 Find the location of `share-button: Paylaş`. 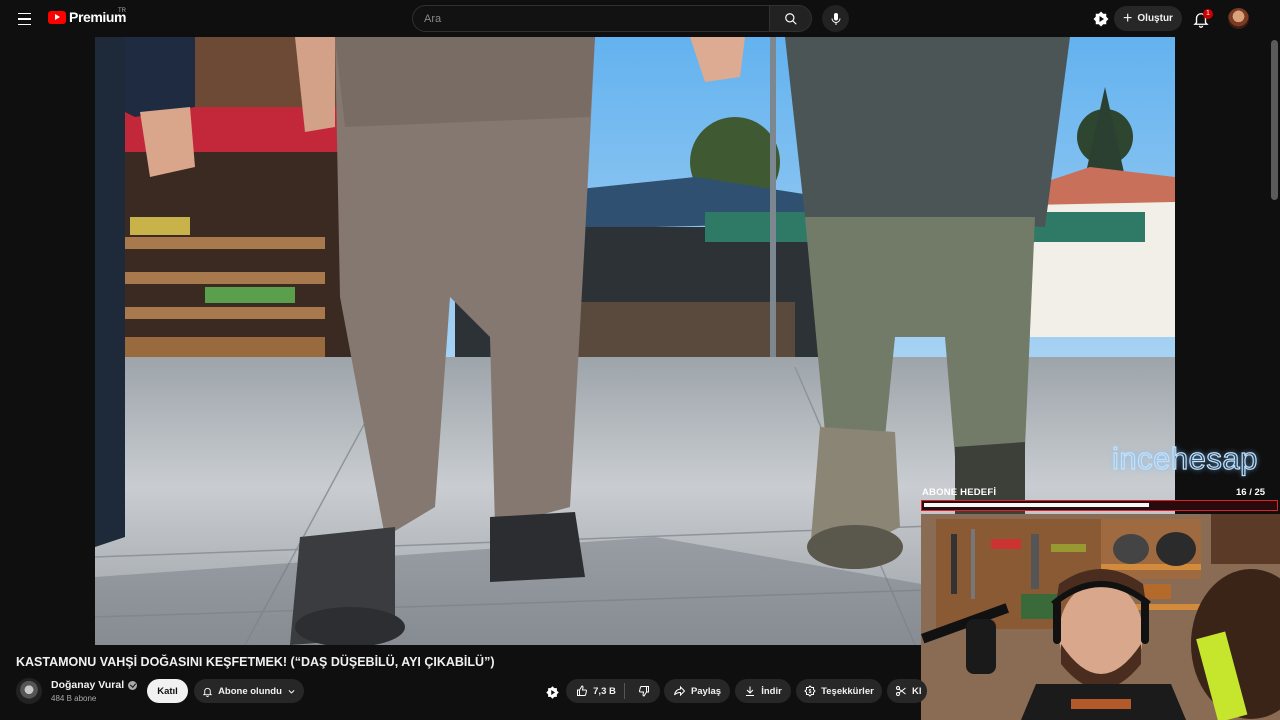

share-button: Paylaş is located at coordinates (697, 691).